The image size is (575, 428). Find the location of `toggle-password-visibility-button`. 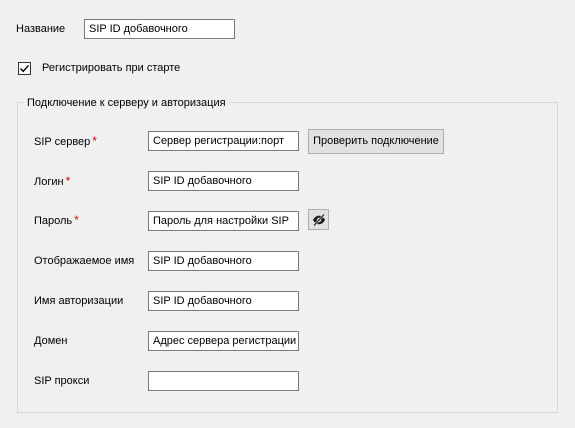

toggle-password-visibility-button is located at coordinates (318, 219).